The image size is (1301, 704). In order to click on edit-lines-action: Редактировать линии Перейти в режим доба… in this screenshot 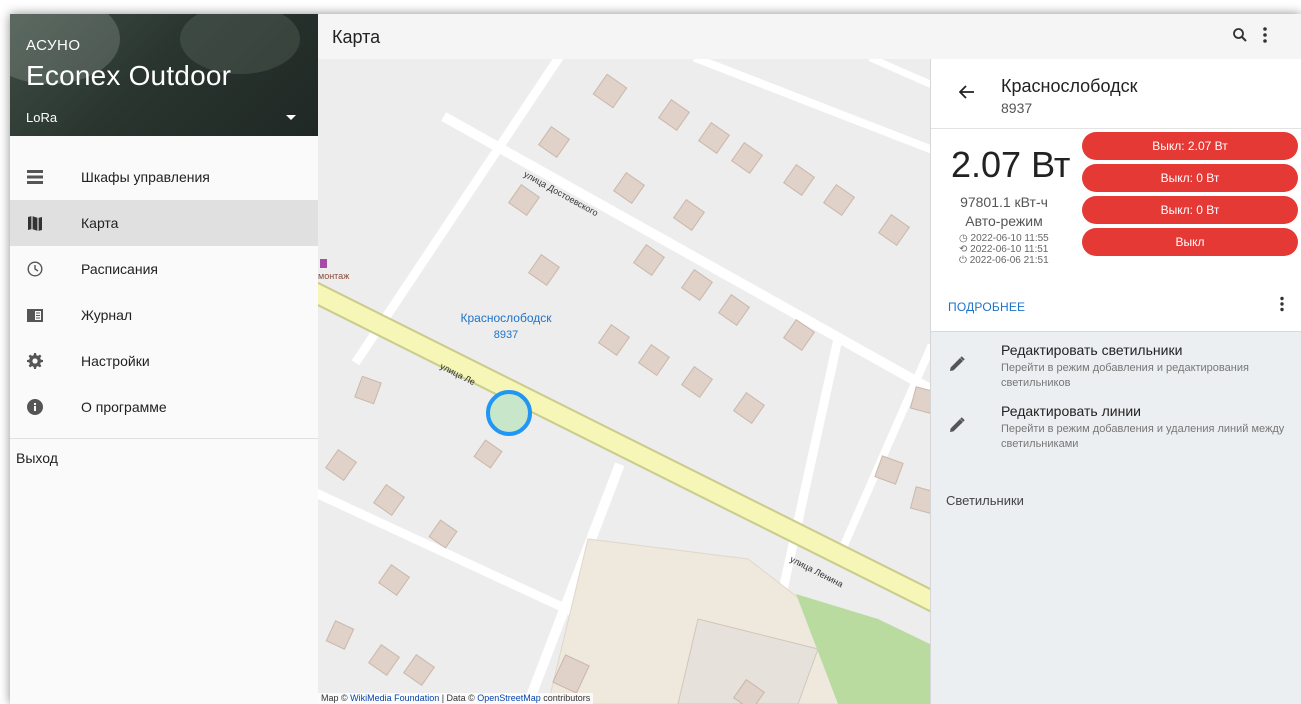, I will do `click(1116, 433)`.